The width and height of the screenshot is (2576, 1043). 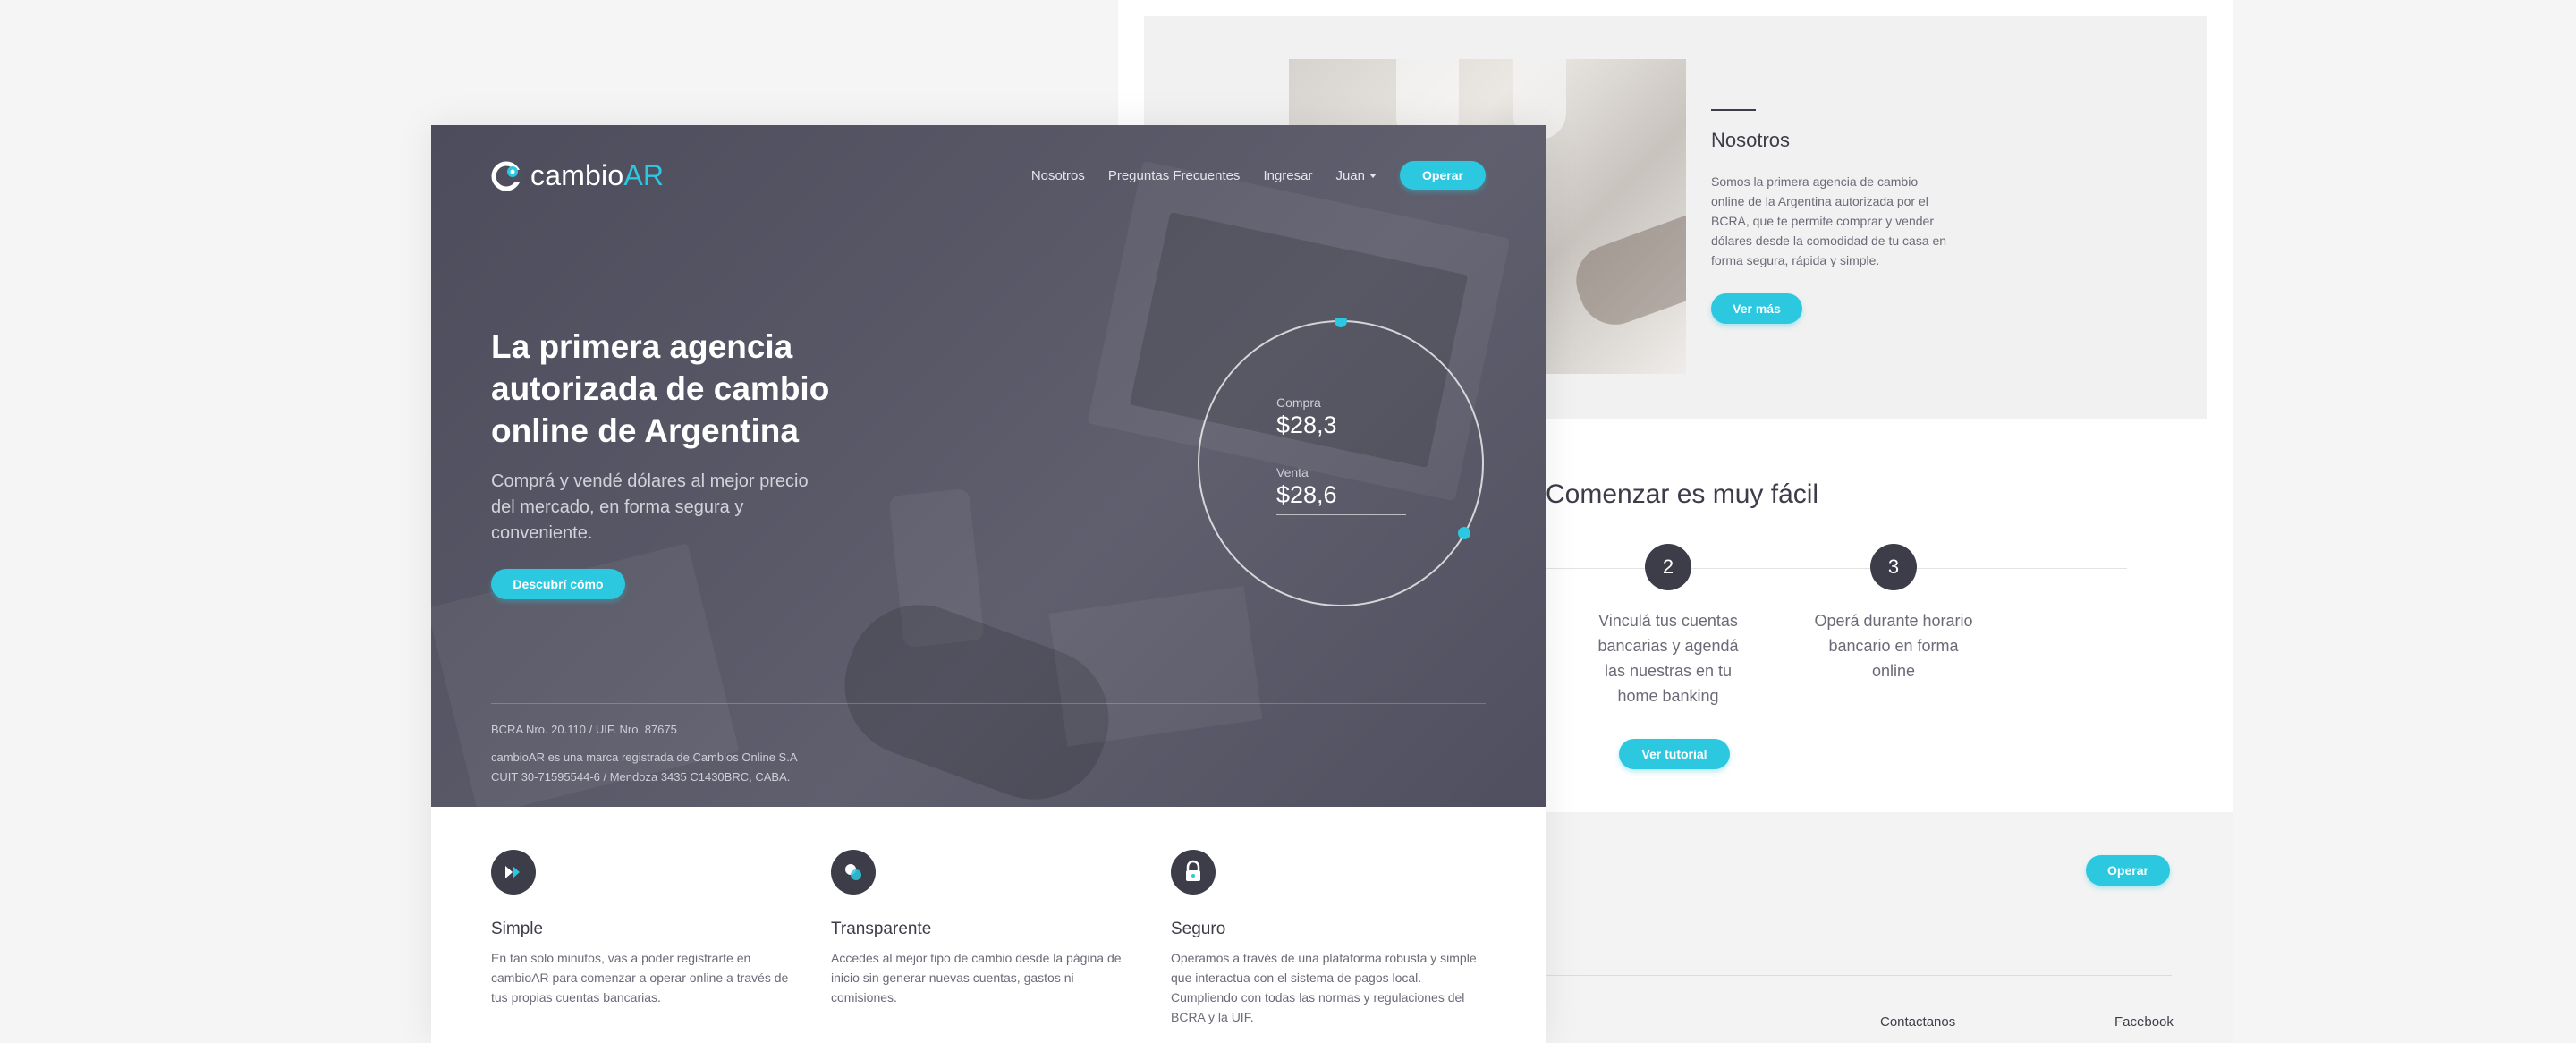 I want to click on footer-divider, so click(x=1859, y=975).